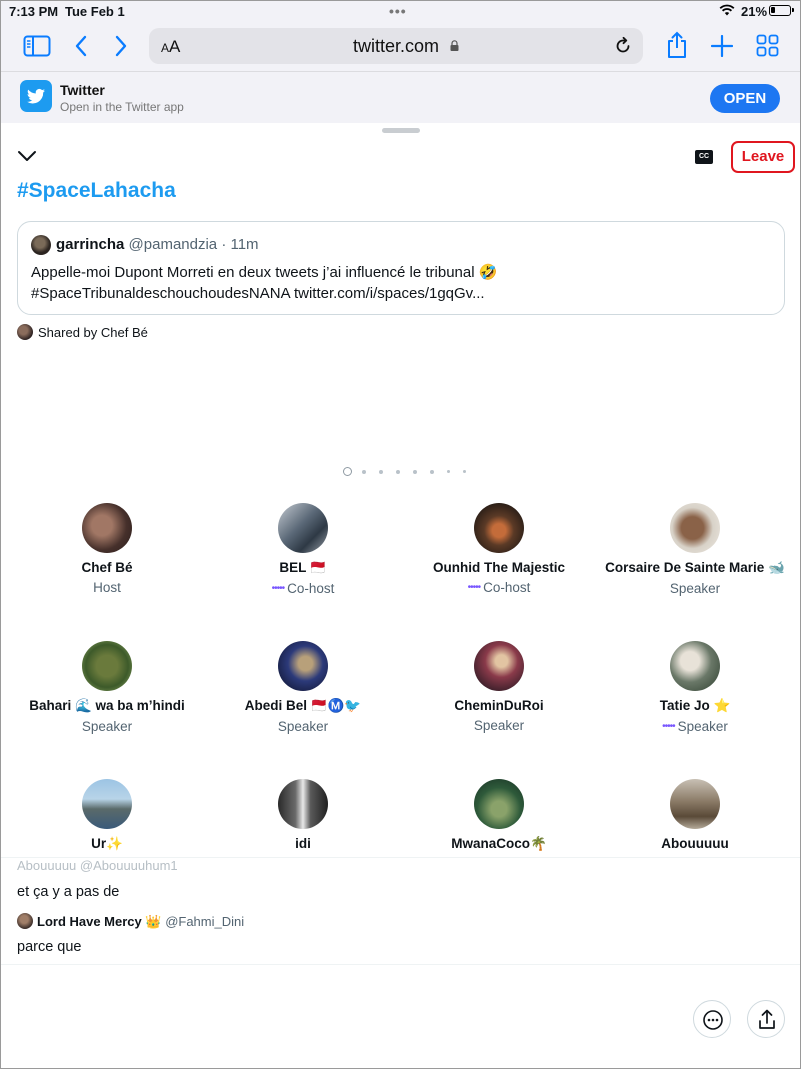 The width and height of the screenshot is (801, 1069). What do you see at coordinates (82, 90) in the screenshot?
I see `app-banner-name: Twitter` at bounding box center [82, 90].